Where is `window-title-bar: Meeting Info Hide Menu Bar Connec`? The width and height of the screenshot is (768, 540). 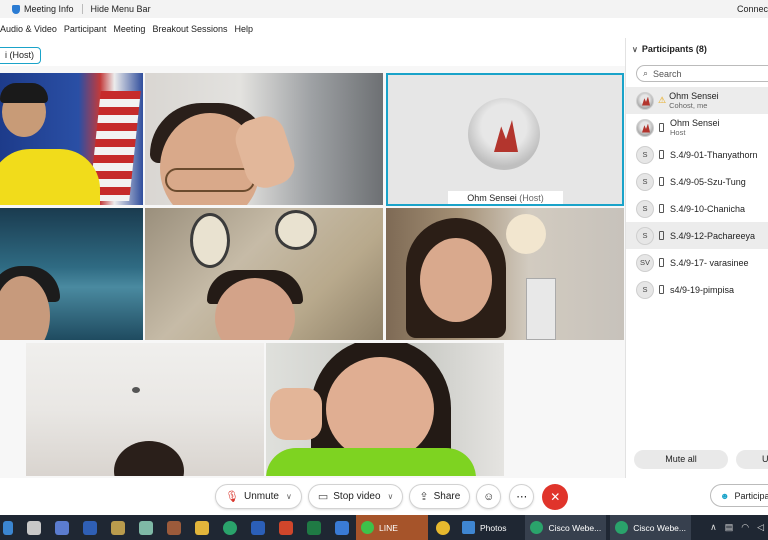
window-title-bar: Meeting Info Hide Menu Bar Connec is located at coordinates (384, 9).